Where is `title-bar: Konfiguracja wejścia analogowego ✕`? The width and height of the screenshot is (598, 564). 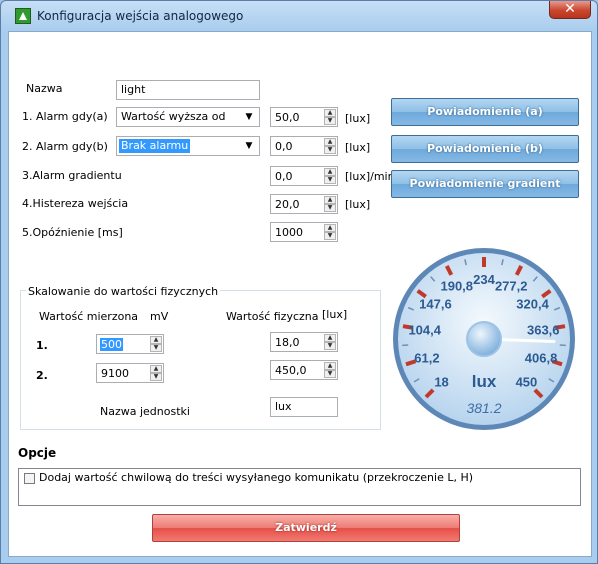 title-bar: Konfiguracja wejścia analogowego ✕ is located at coordinates (299, 16).